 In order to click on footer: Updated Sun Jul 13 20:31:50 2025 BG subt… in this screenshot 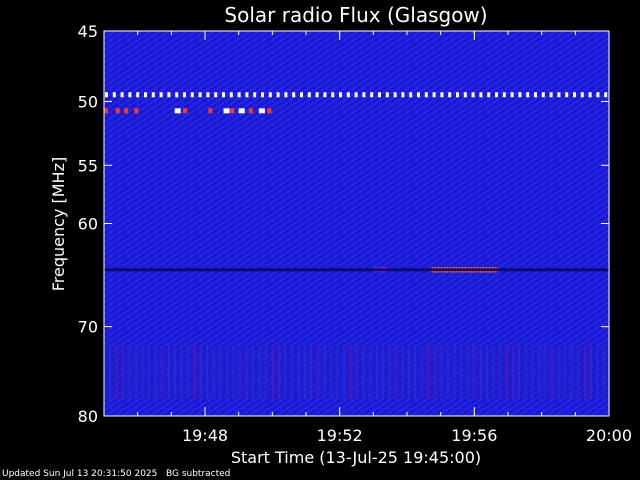, I will do `click(116, 474)`.